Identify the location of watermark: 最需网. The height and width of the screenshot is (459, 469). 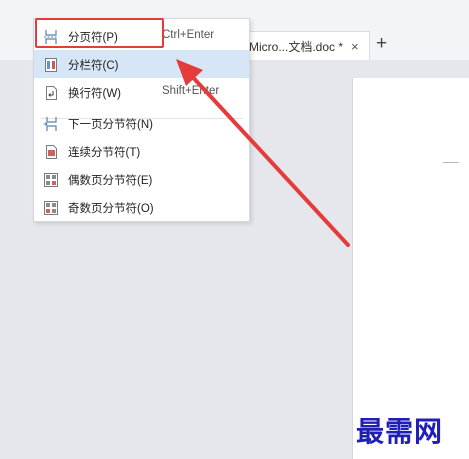
(400, 431).